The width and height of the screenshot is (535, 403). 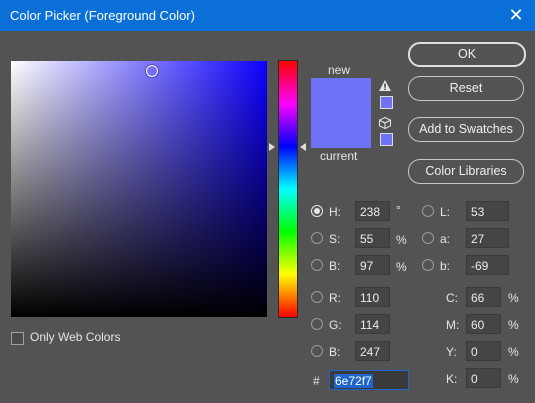 I want to click on saturation-label: S:, so click(x=335, y=239).